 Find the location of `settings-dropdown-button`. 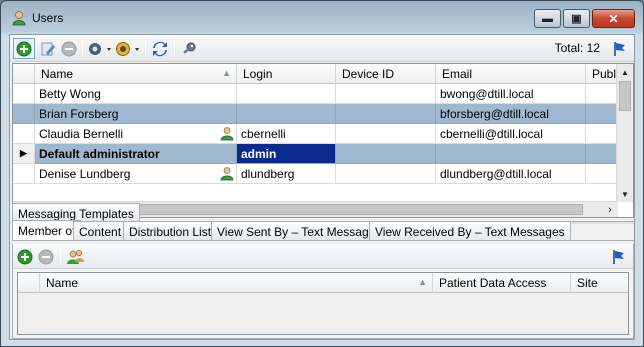

settings-dropdown-button is located at coordinates (100, 48).